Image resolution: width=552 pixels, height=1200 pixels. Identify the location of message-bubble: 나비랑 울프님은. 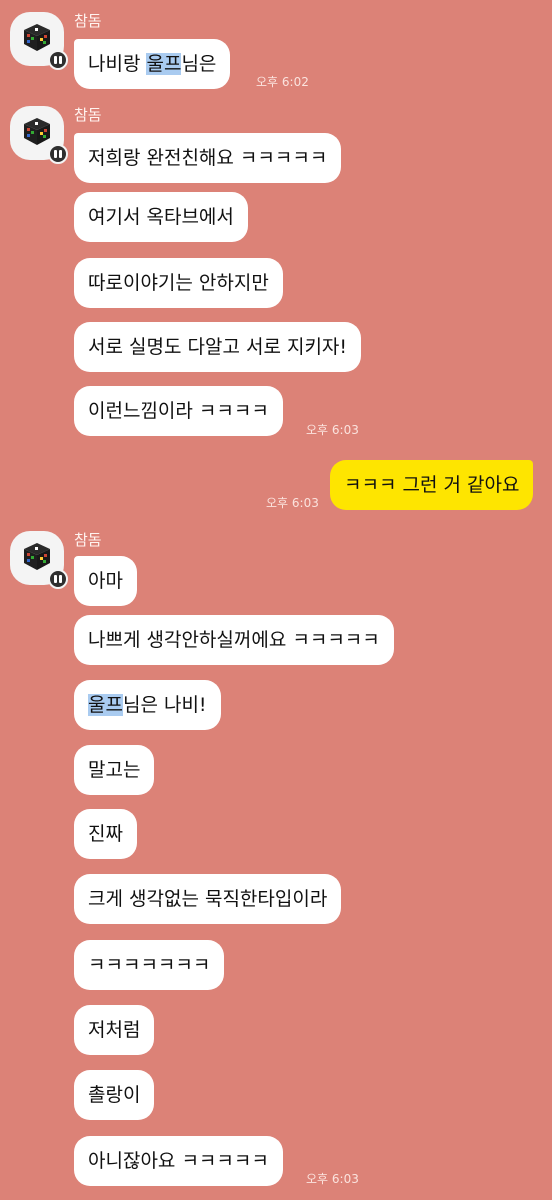
(152, 64).